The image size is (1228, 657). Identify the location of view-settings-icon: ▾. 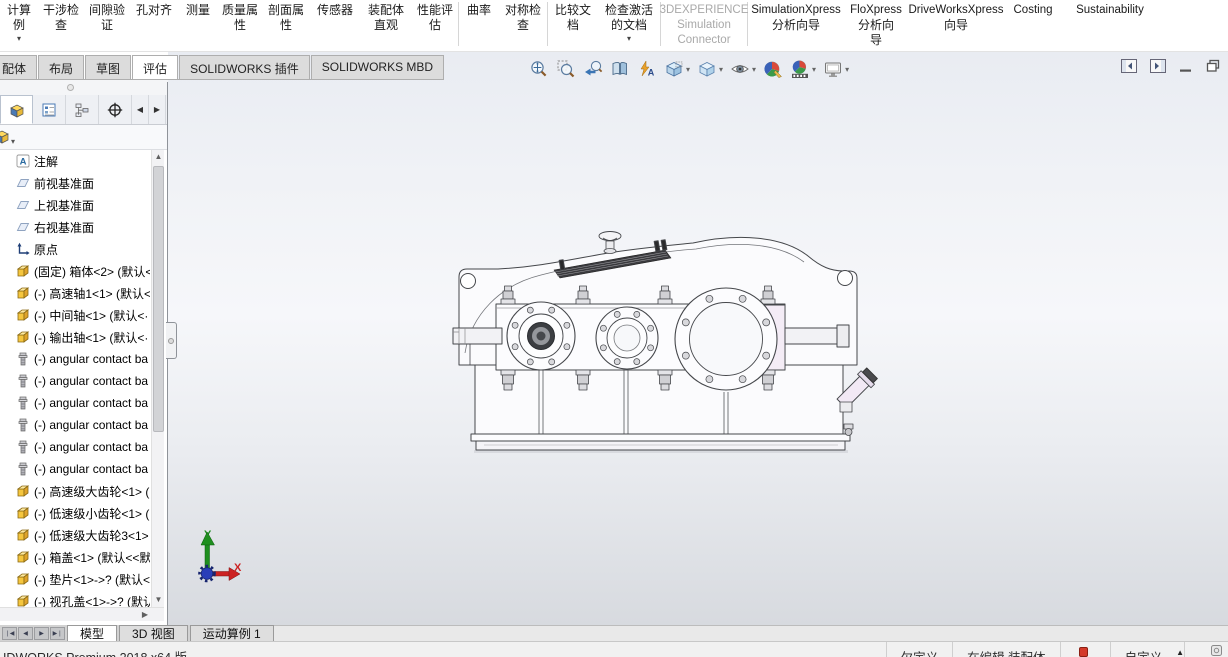
(836, 69).